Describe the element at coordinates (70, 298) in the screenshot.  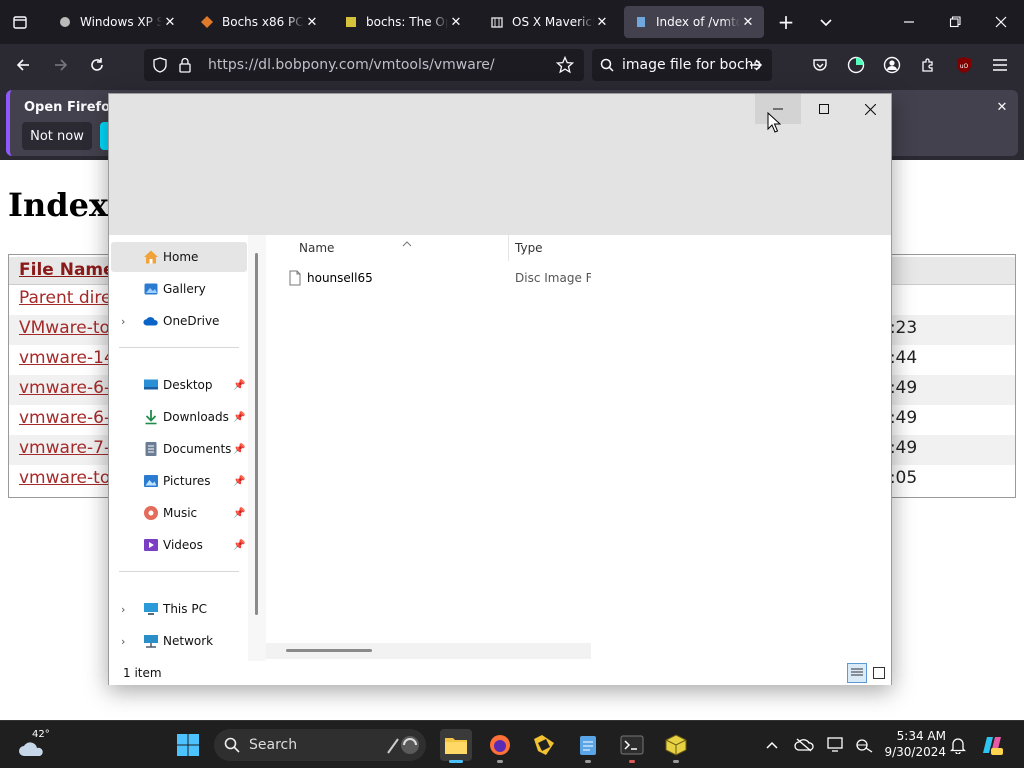
I see `file-link: Parent dired` at that location.